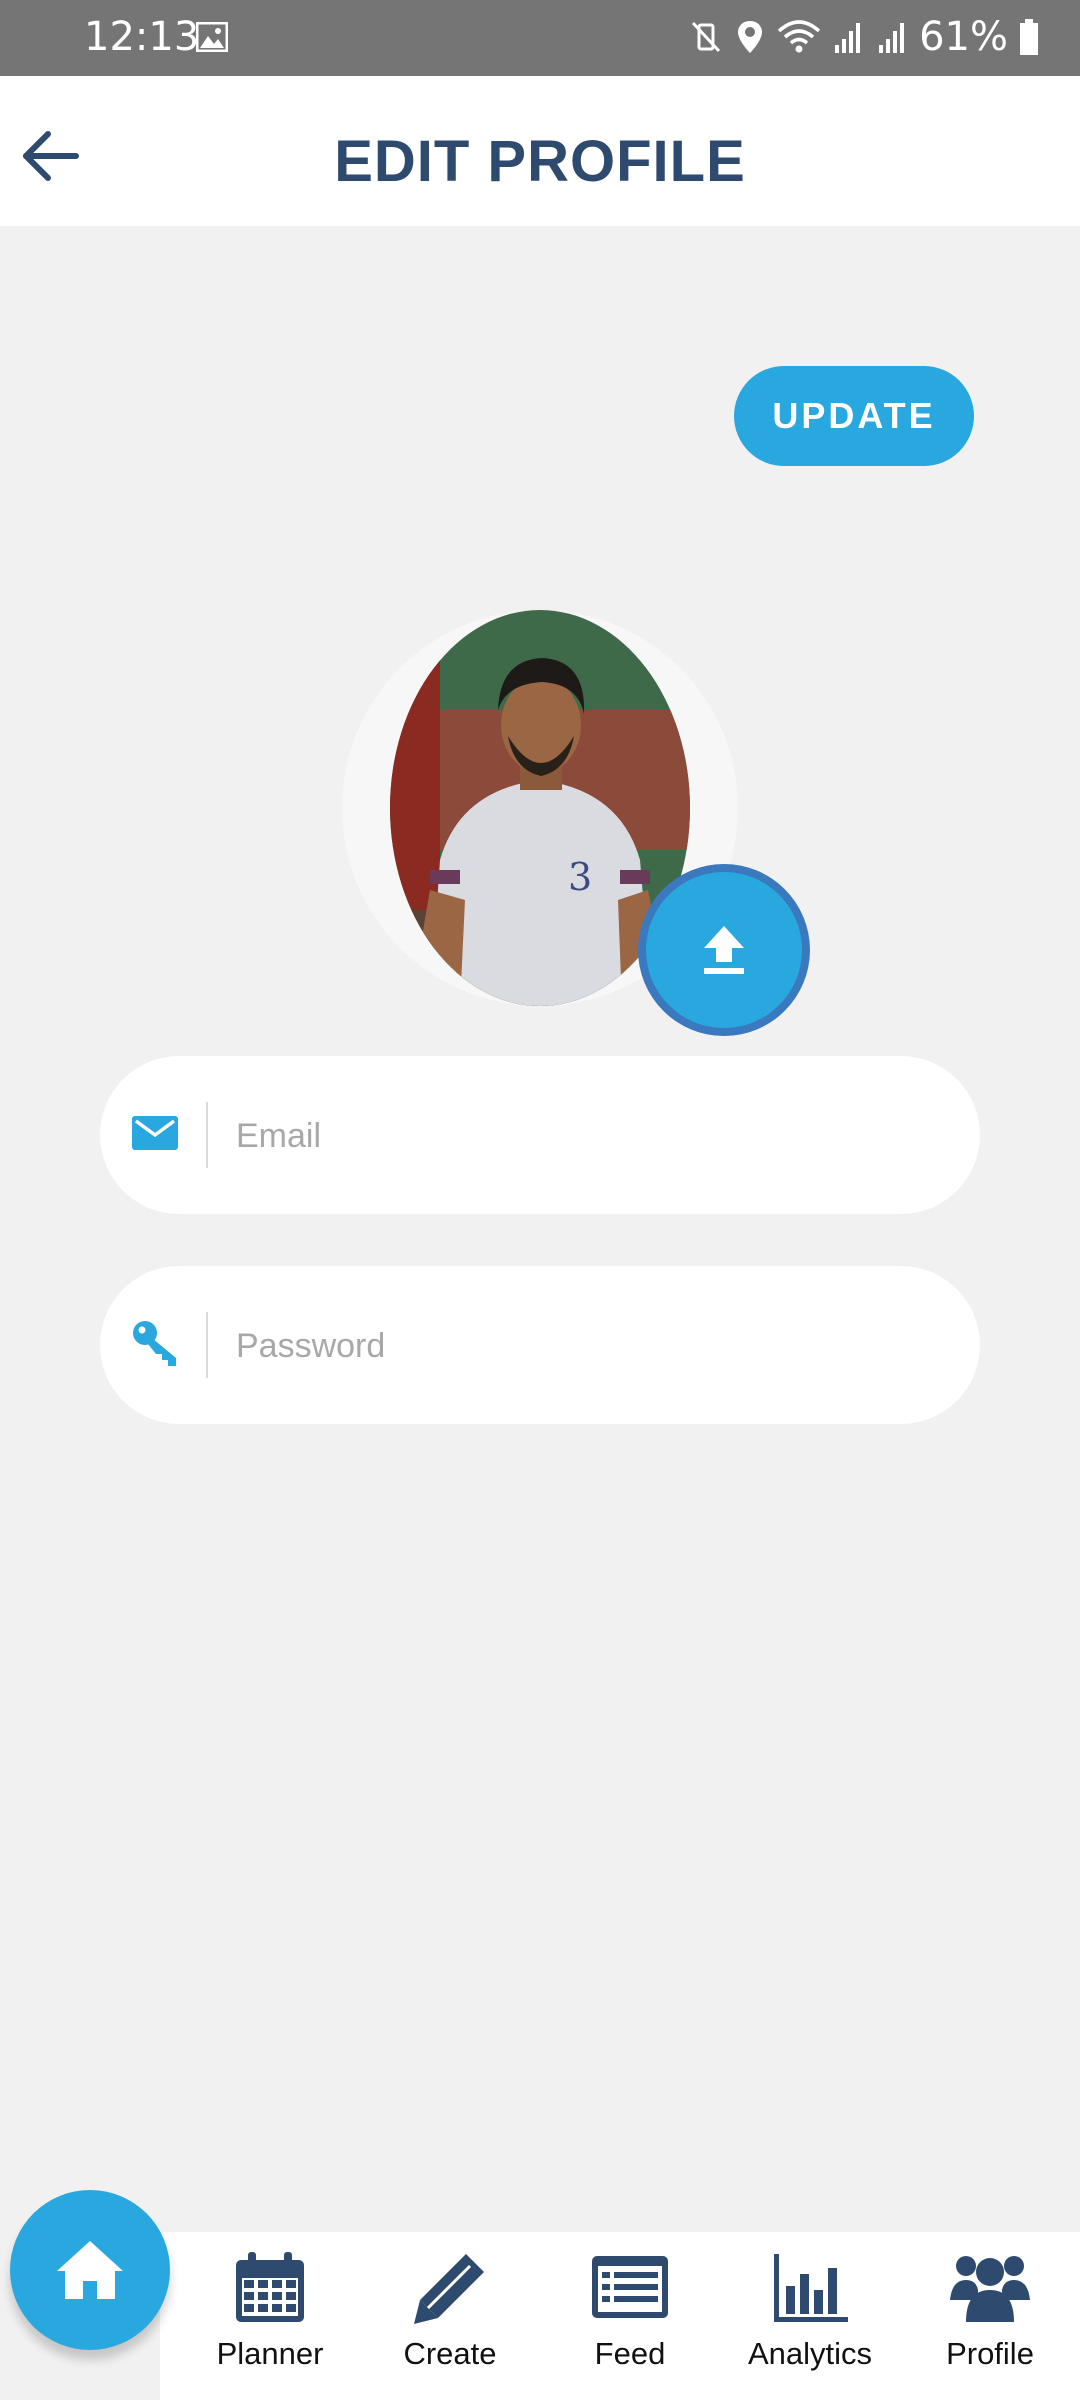 The image size is (1080, 2400). Describe the element at coordinates (154, 1343) in the screenshot. I see `key-icon` at that location.